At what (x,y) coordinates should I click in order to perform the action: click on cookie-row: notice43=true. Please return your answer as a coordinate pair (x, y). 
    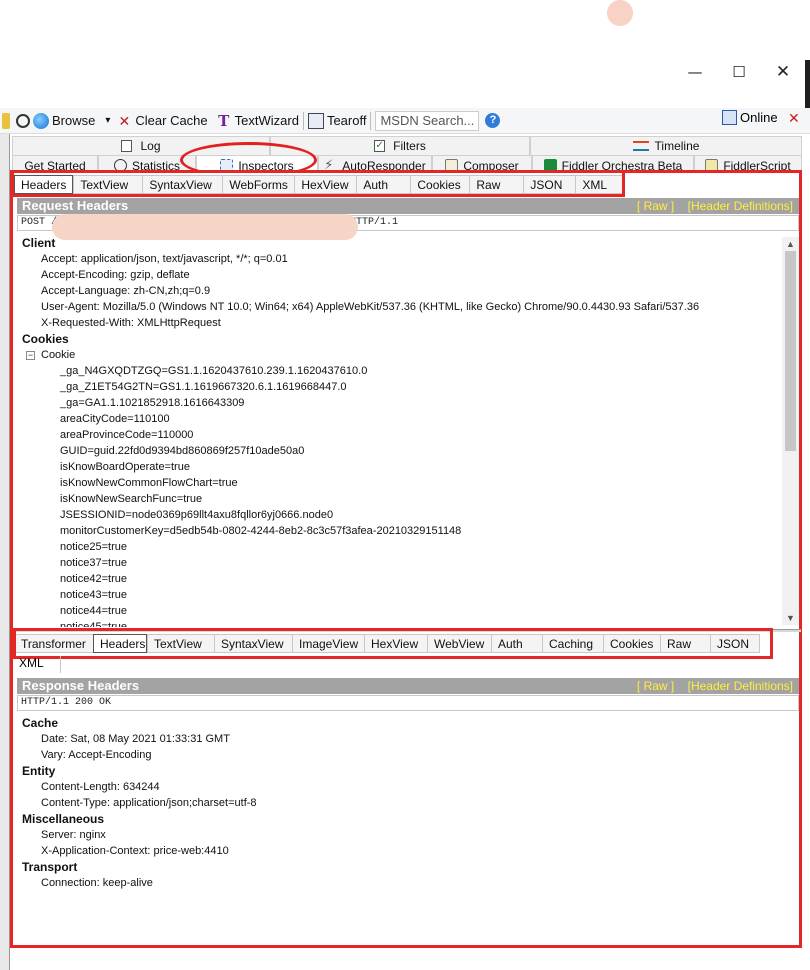
    Looking at the image, I should click on (399, 595).